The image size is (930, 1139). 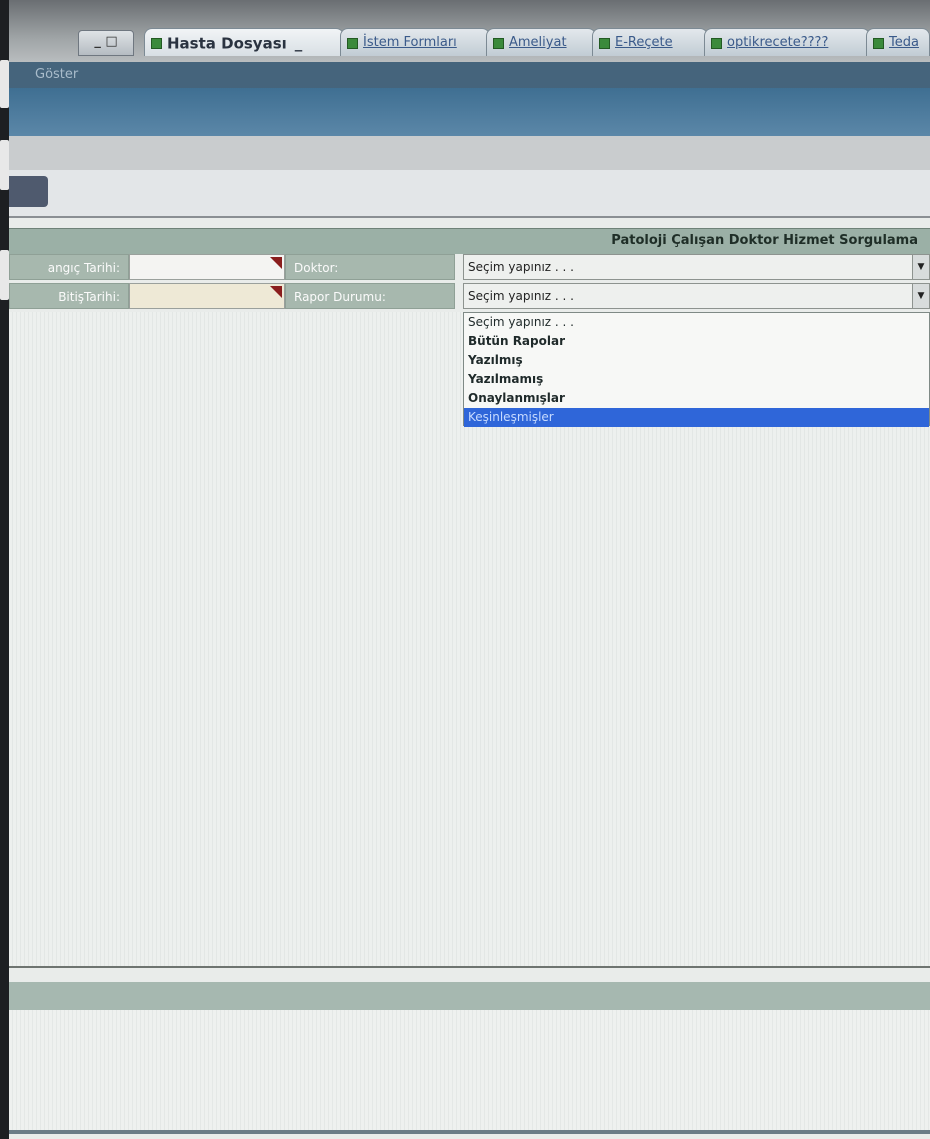 What do you see at coordinates (28, 191) in the screenshot?
I see `toolbar-button` at bounding box center [28, 191].